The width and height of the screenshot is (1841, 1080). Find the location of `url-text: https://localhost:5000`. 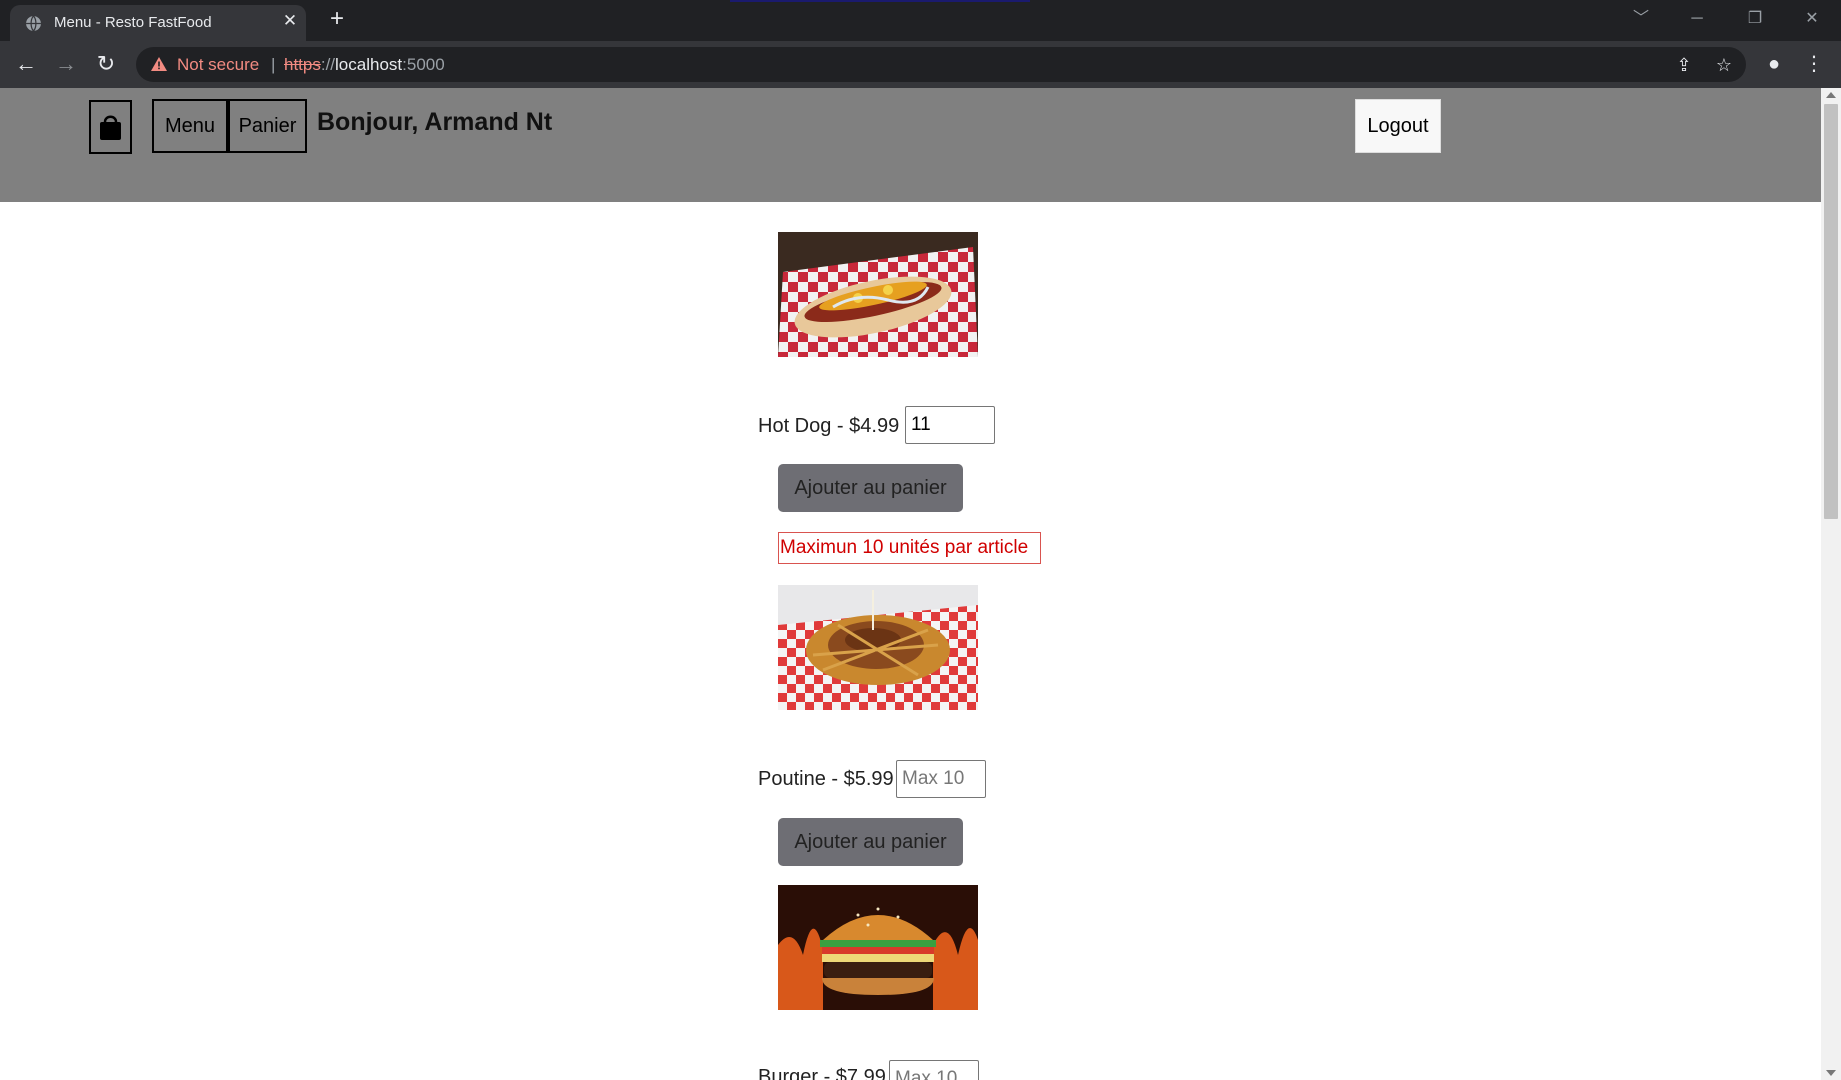

url-text: https://localhost:5000 is located at coordinates (364, 65).